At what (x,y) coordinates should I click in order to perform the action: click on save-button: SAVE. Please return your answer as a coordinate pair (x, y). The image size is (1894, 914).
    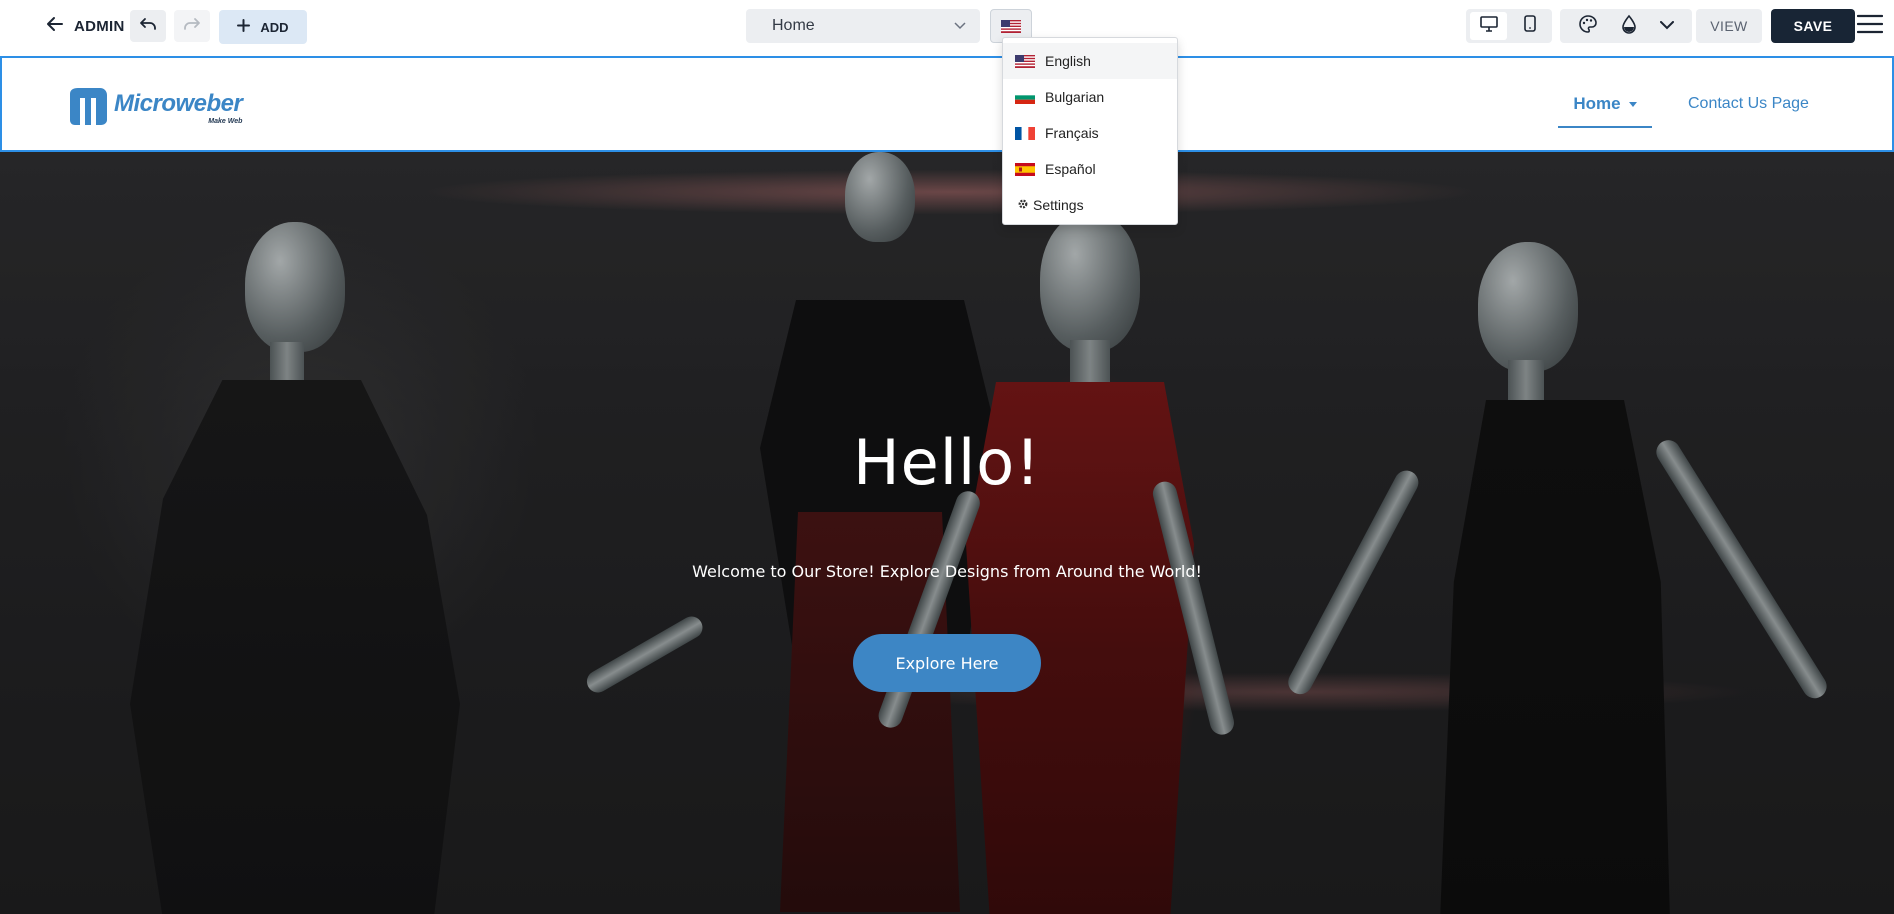
    Looking at the image, I should click on (1813, 26).